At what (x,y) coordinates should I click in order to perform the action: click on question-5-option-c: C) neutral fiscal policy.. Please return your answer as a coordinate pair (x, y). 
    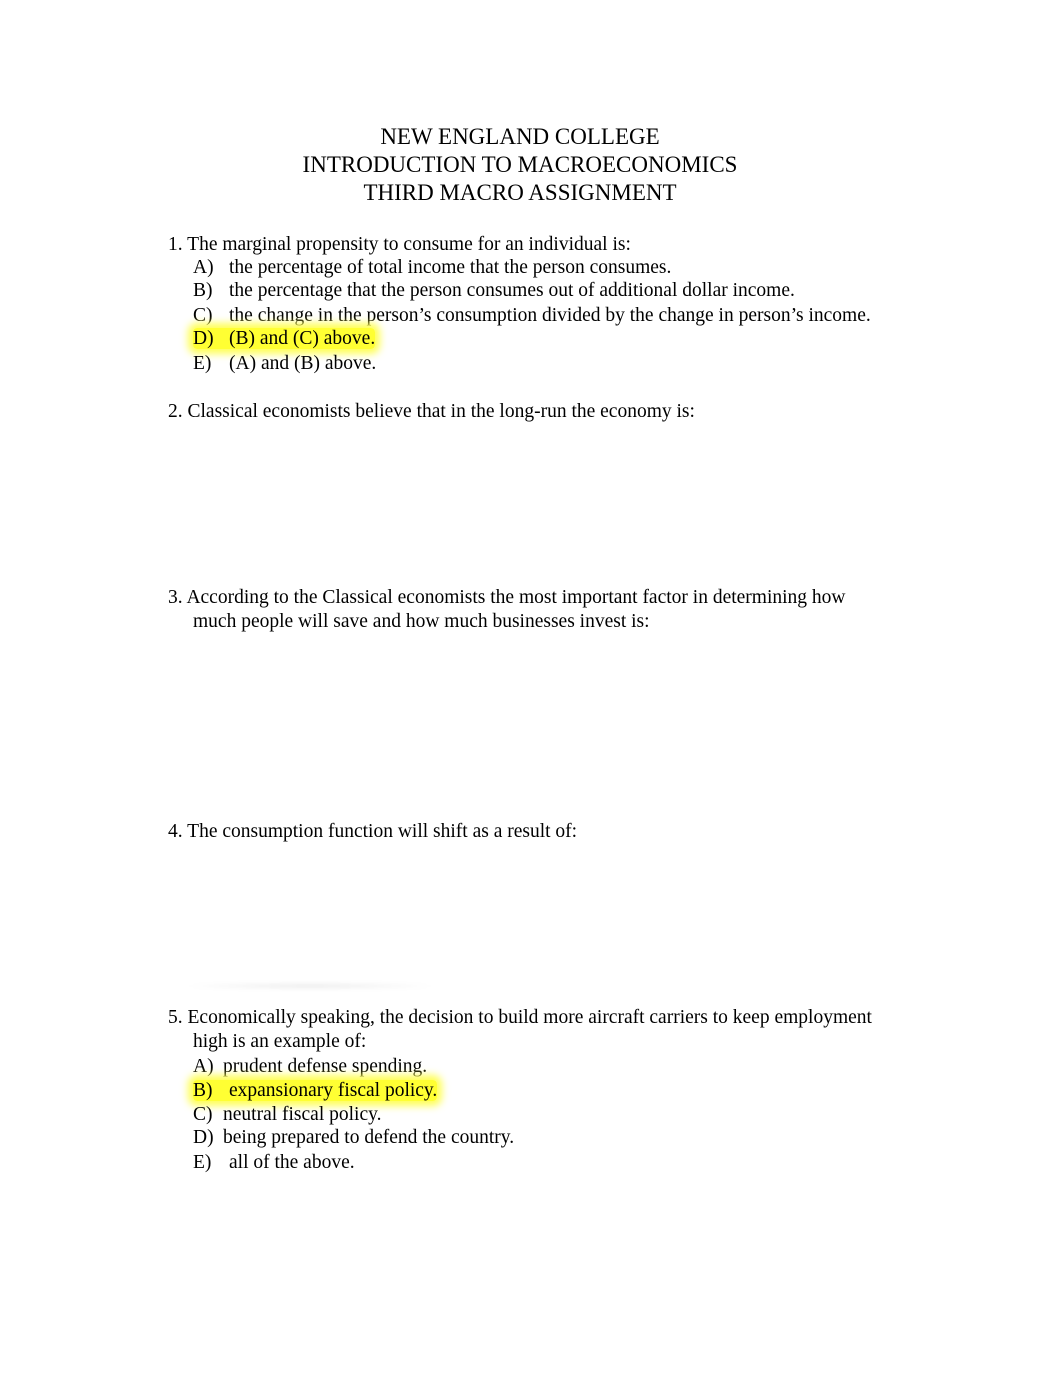
    Looking at the image, I should click on (287, 1115).